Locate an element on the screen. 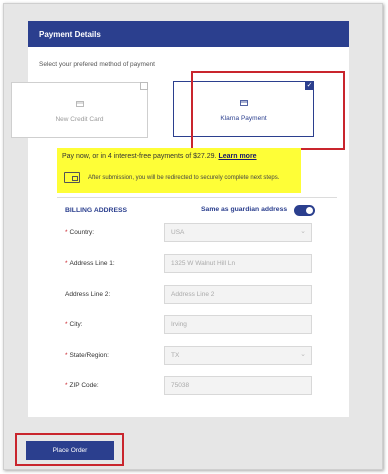  same-as-guardian-label: Same as guardian address is located at coordinates (244, 209).